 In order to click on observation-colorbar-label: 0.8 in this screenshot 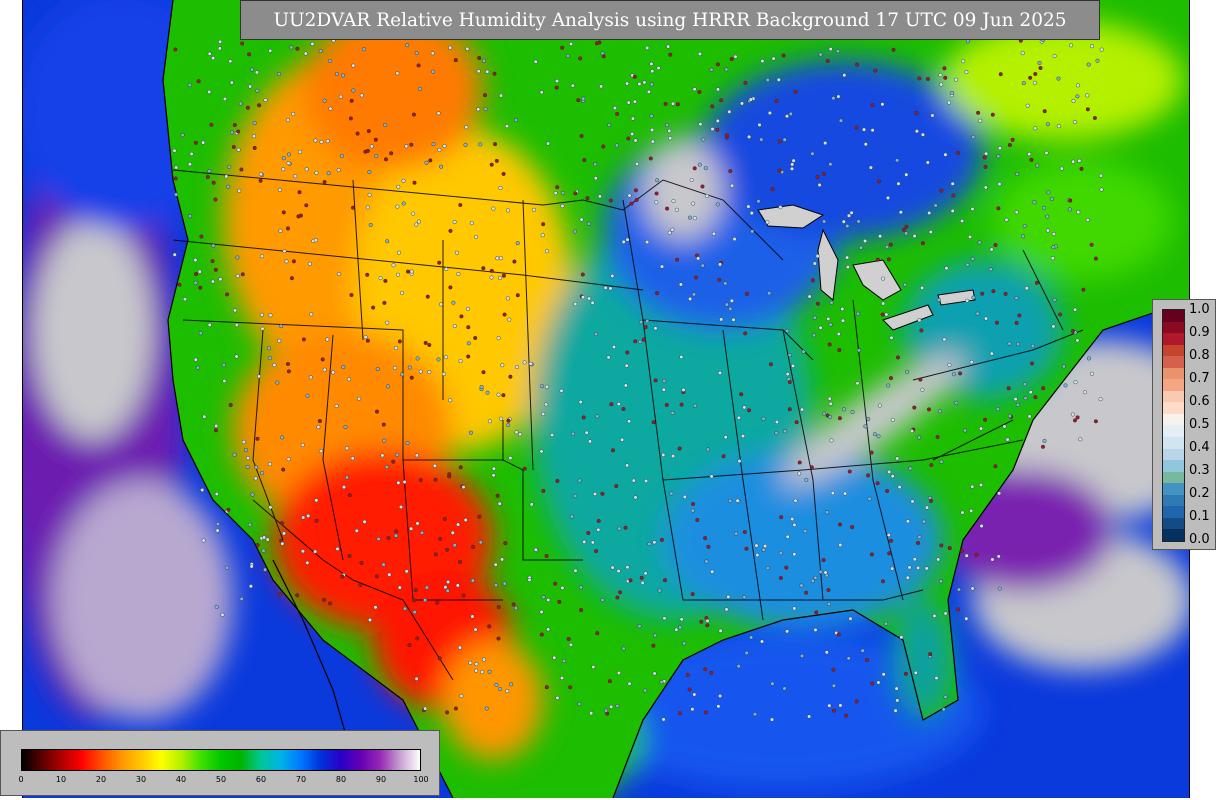, I will do `click(1199, 355)`.